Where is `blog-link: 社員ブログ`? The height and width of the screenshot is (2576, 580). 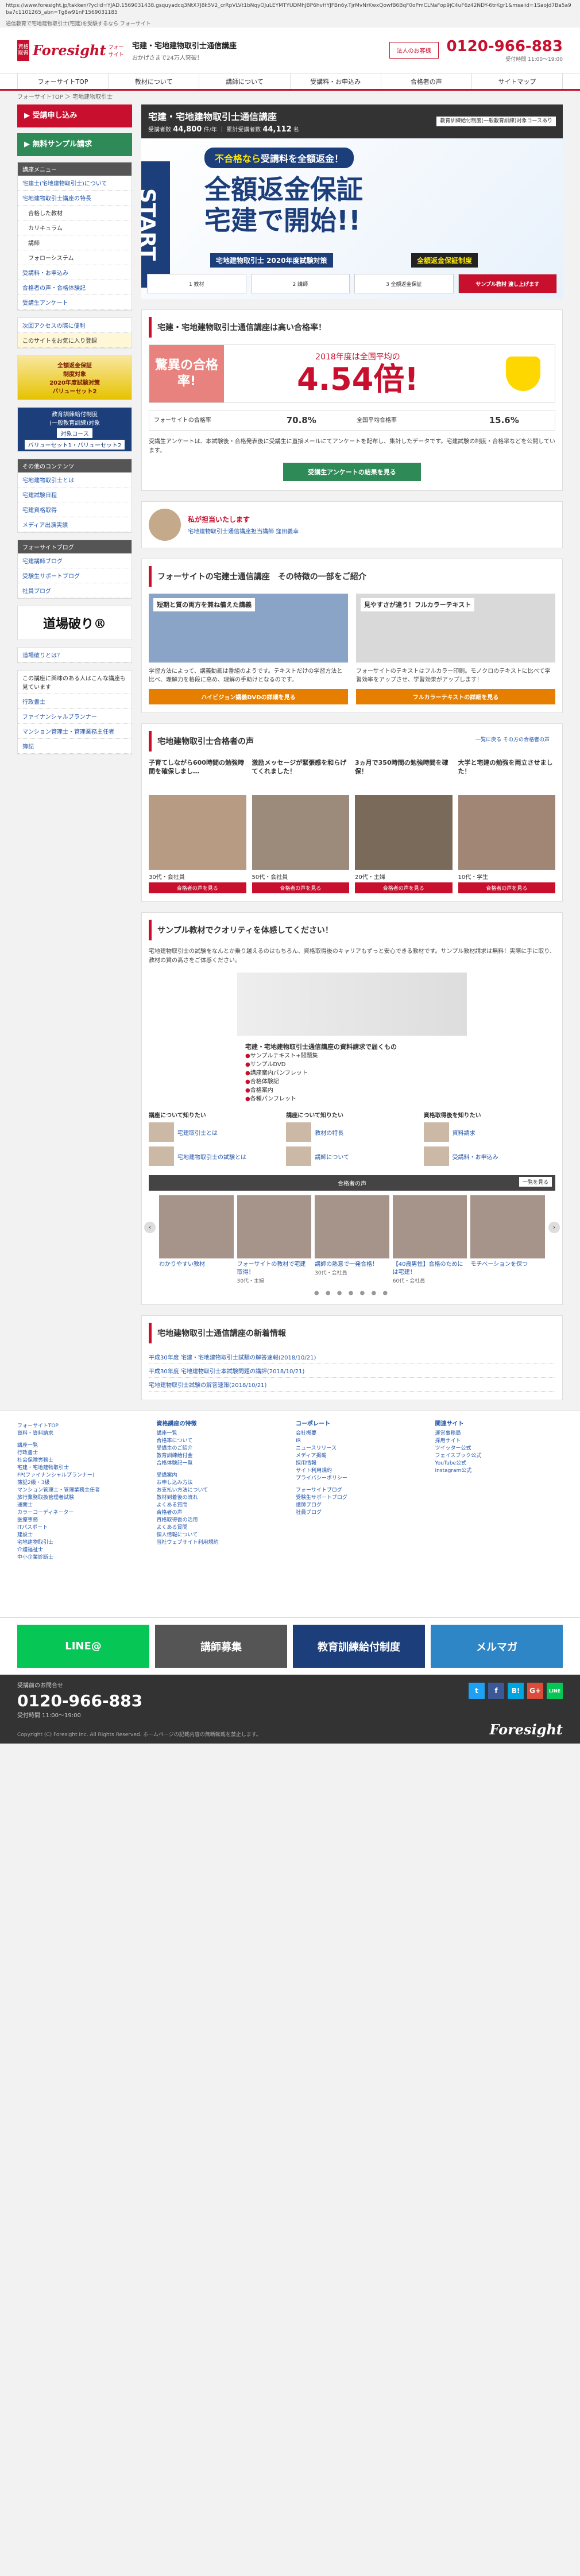
blog-link: 社員ブログ is located at coordinates (75, 590).